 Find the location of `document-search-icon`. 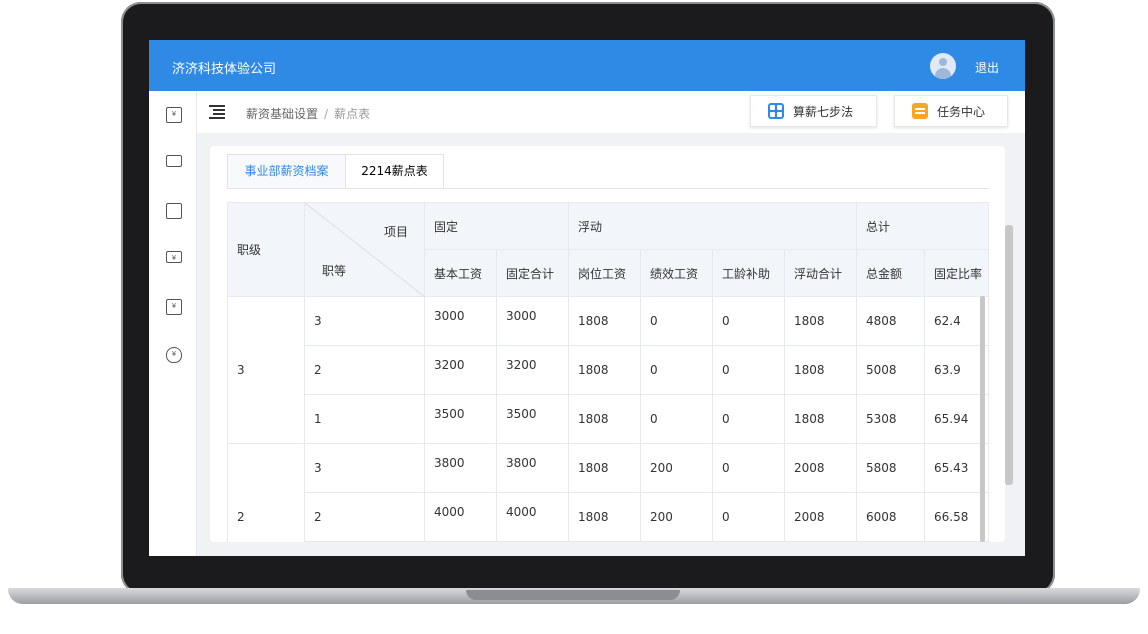

document-search-icon is located at coordinates (174, 211).